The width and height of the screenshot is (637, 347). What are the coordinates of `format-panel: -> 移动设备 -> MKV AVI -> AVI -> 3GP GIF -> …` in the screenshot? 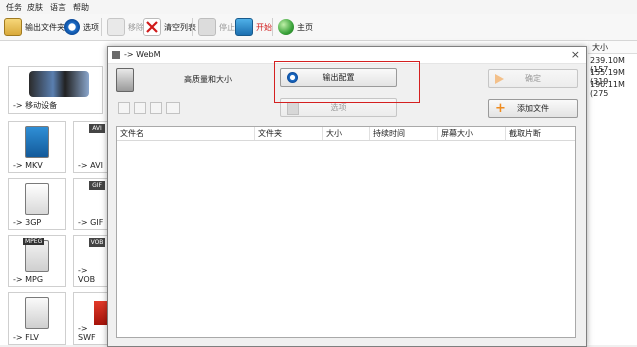 It's located at (54, 193).